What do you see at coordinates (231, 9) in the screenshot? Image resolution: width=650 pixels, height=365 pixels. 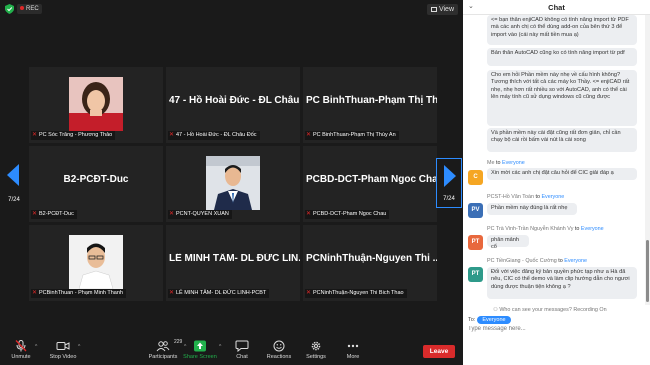 I see `top-bar: REC View` at bounding box center [231, 9].